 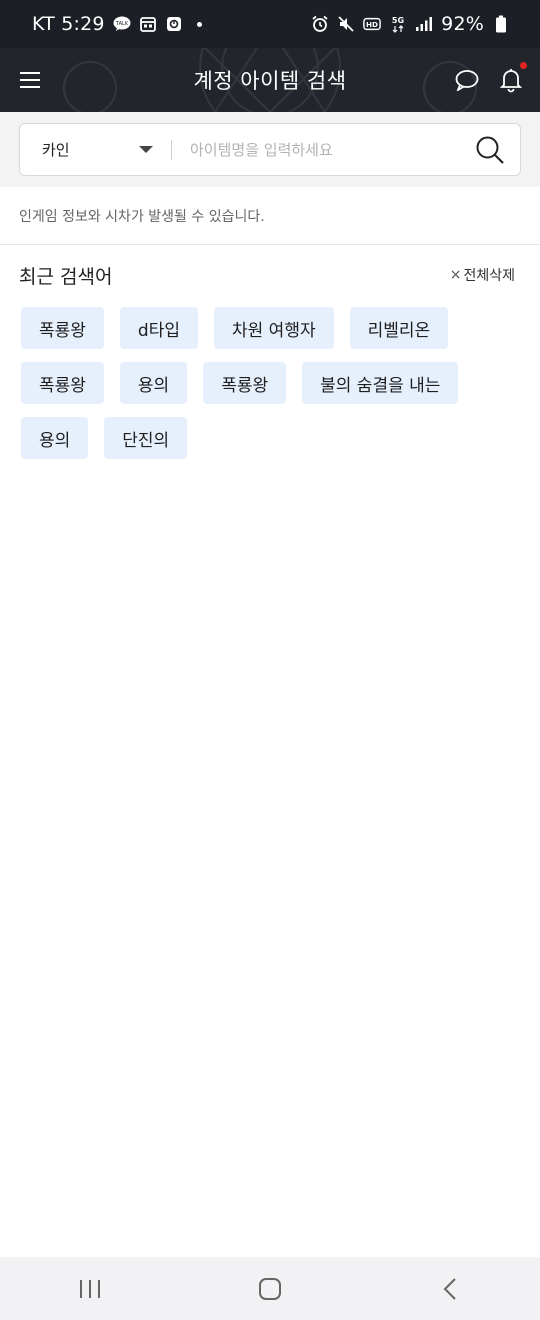 What do you see at coordinates (424, 24) in the screenshot?
I see `signal-icon` at bounding box center [424, 24].